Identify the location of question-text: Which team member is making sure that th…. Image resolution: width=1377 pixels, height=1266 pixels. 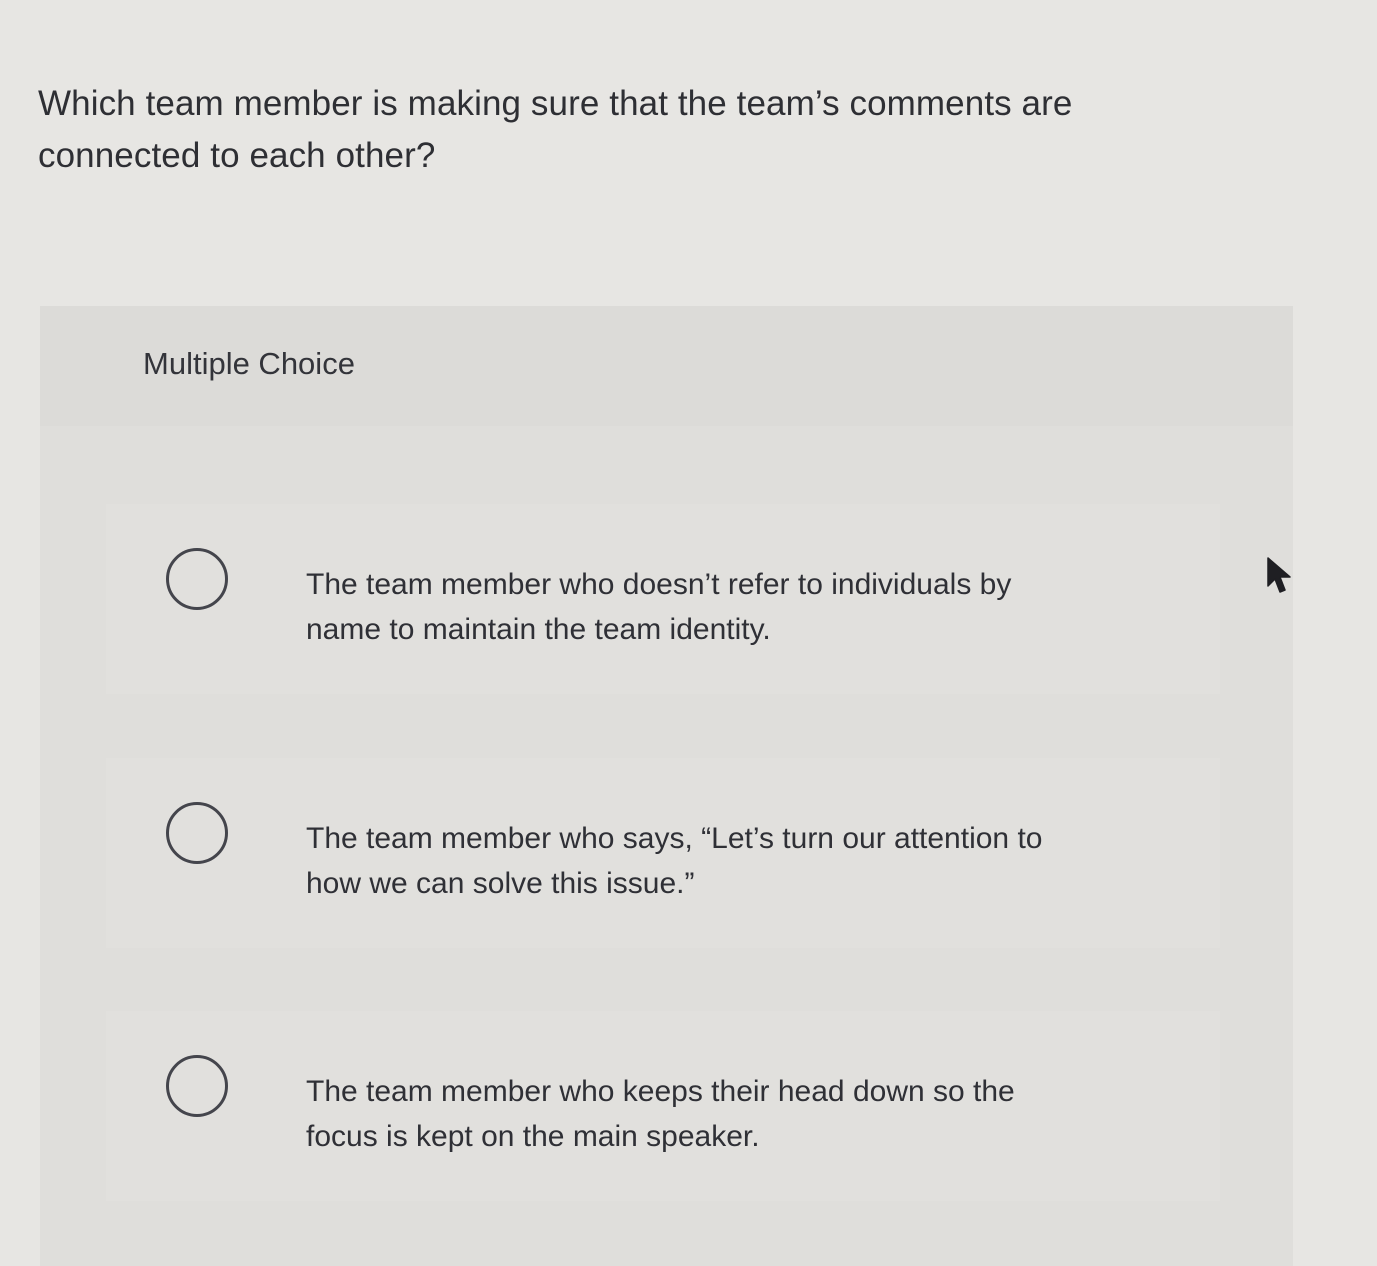
(555, 129).